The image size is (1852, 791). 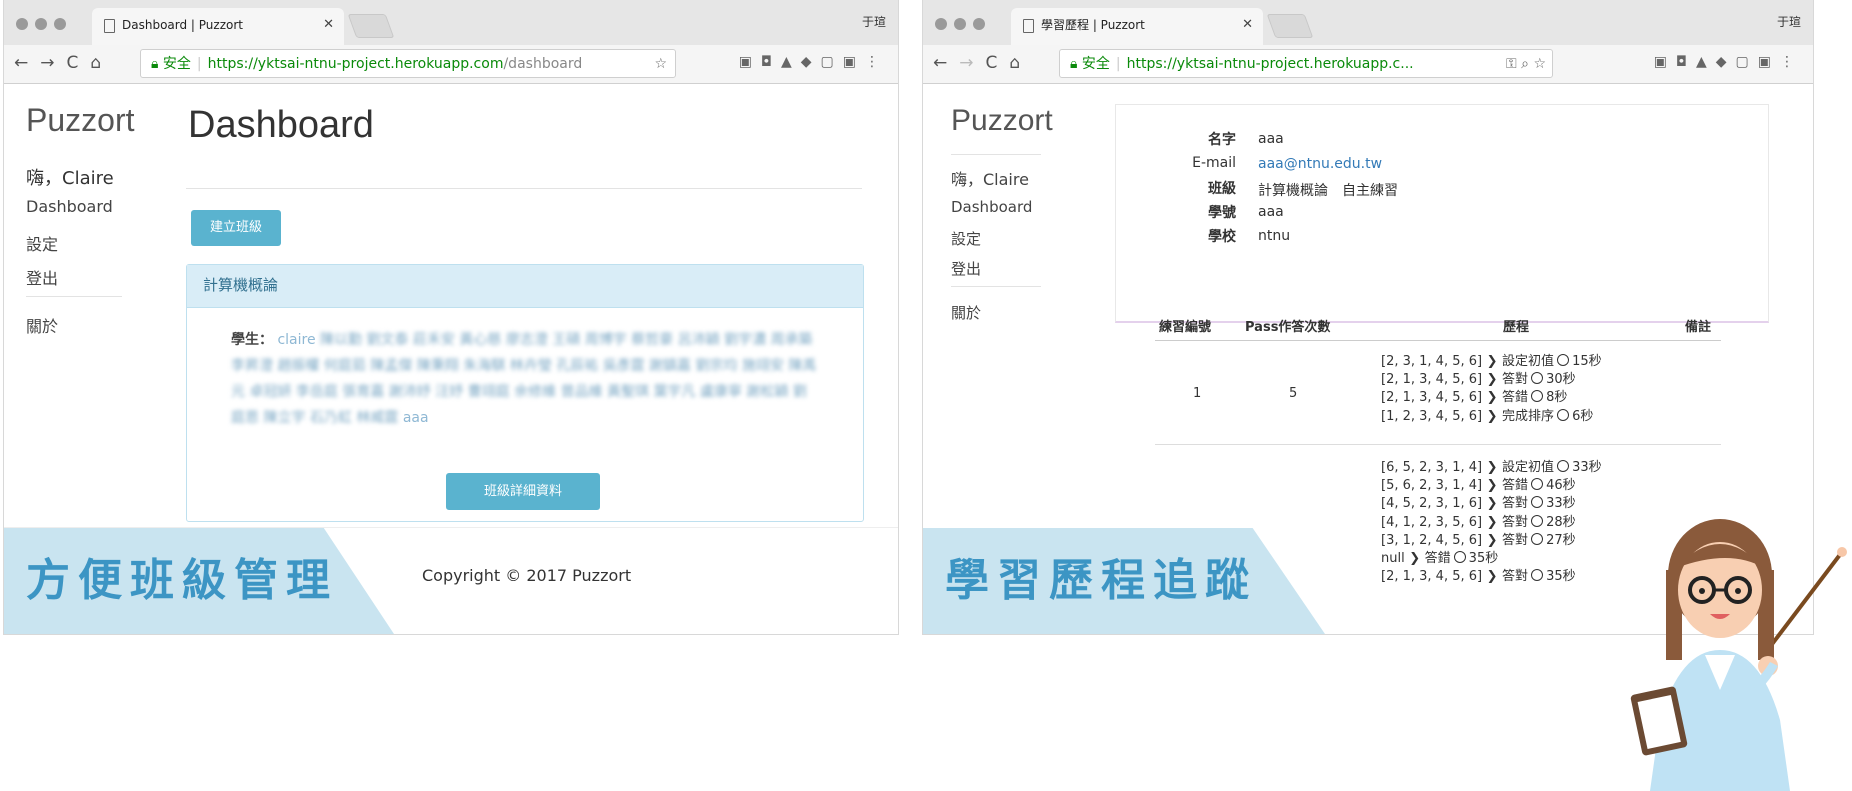 What do you see at coordinates (451, 22) in the screenshot?
I see `tab-bar: Dashboard | Puzzort ✕ 于瑄` at bounding box center [451, 22].